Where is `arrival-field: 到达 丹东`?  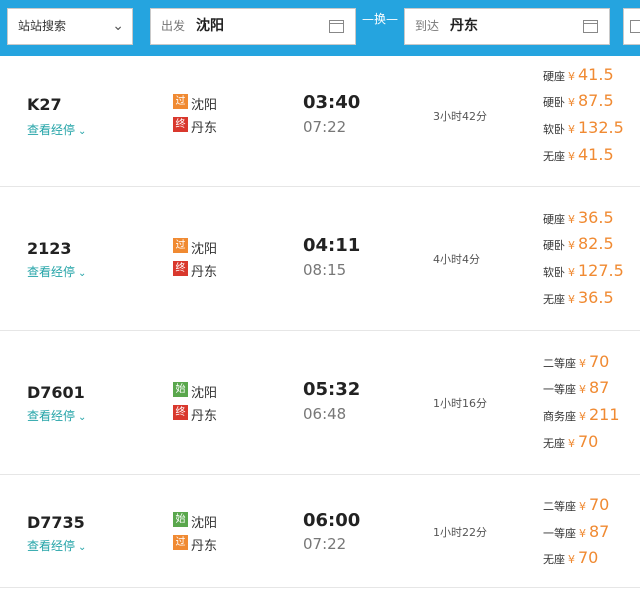 arrival-field: 到达 丹东 is located at coordinates (507, 26).